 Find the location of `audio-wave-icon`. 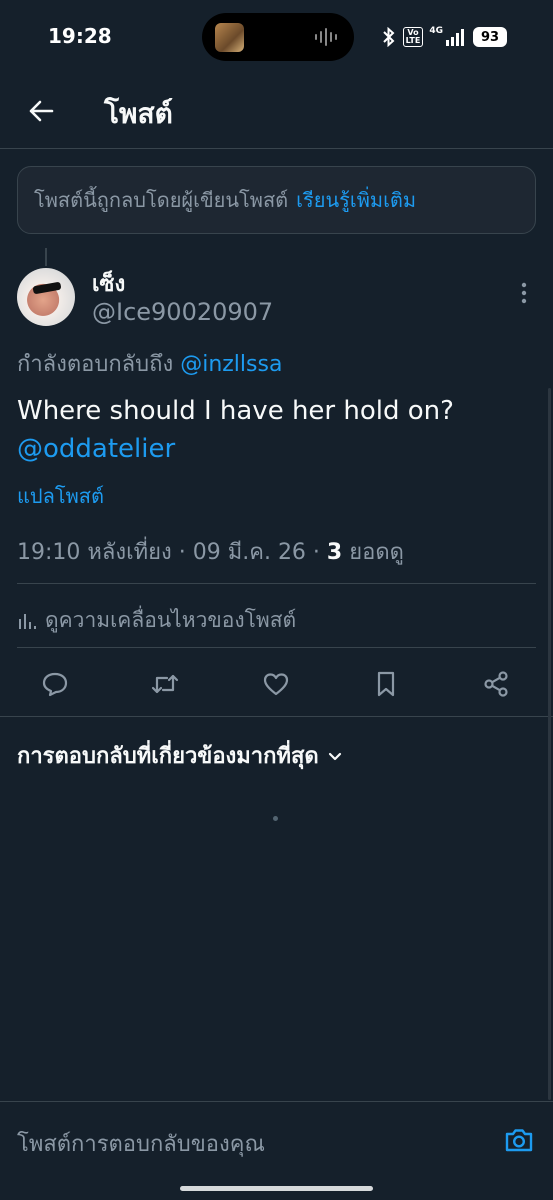

audio-wave-icon is located at coordinates (326, 37).